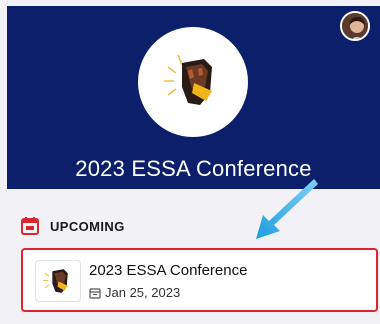 This screenshot has width=380, height=324. I want to click on avatar-photo-icon, so click(355, 26).